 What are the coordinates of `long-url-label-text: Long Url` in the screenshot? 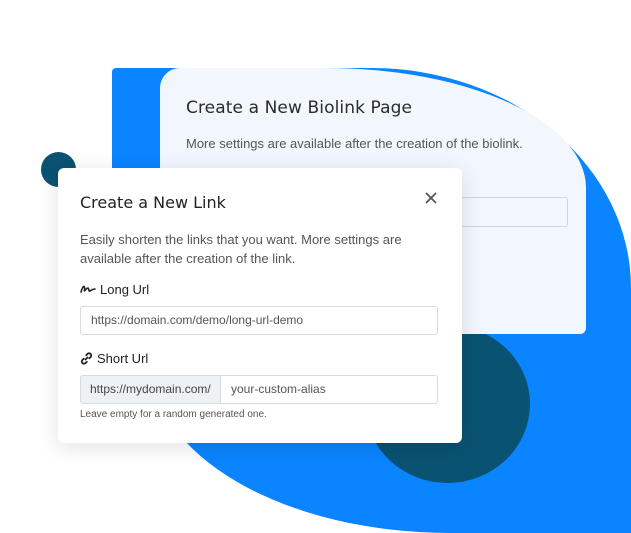 It's located at (125, 289).